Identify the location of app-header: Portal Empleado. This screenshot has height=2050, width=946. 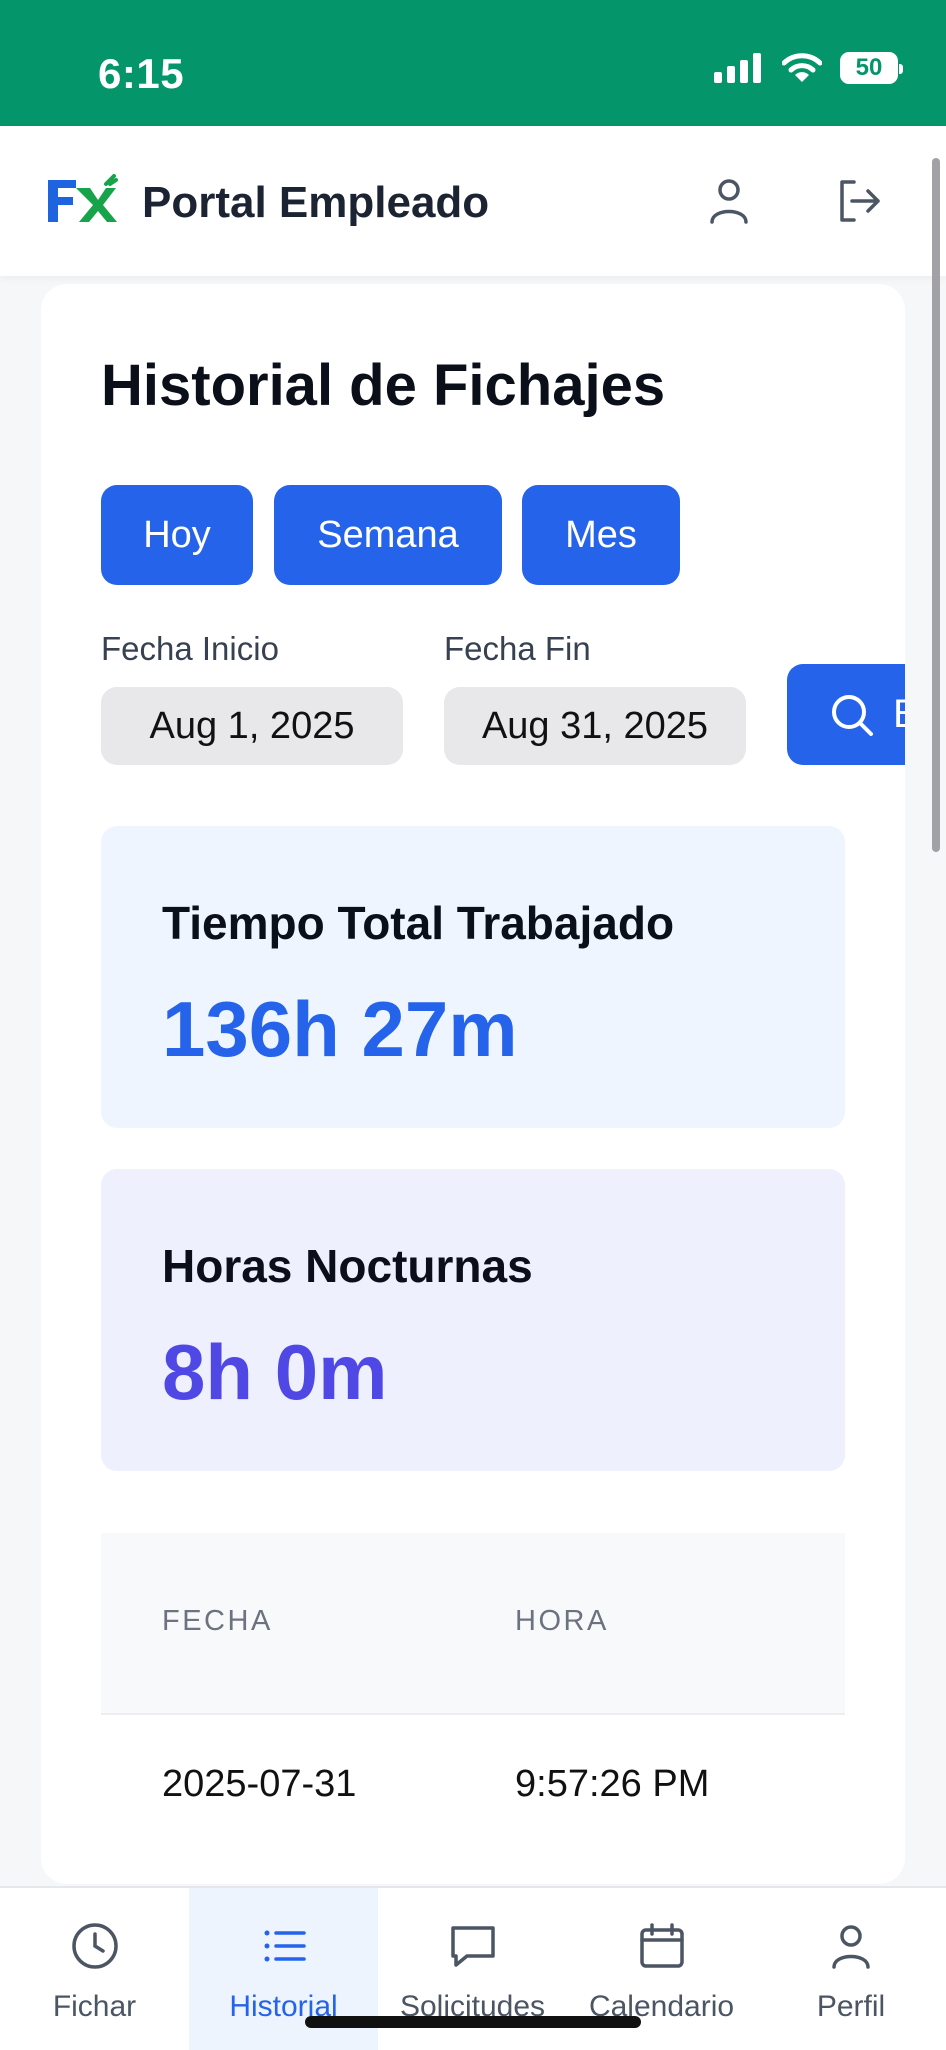
(473, 201).